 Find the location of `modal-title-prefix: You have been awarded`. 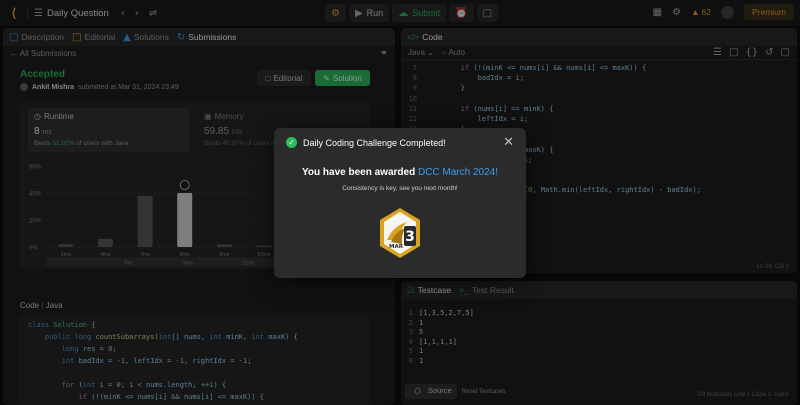

modal-title-prefix: You have been awarded is located at coordinates (359, 172).